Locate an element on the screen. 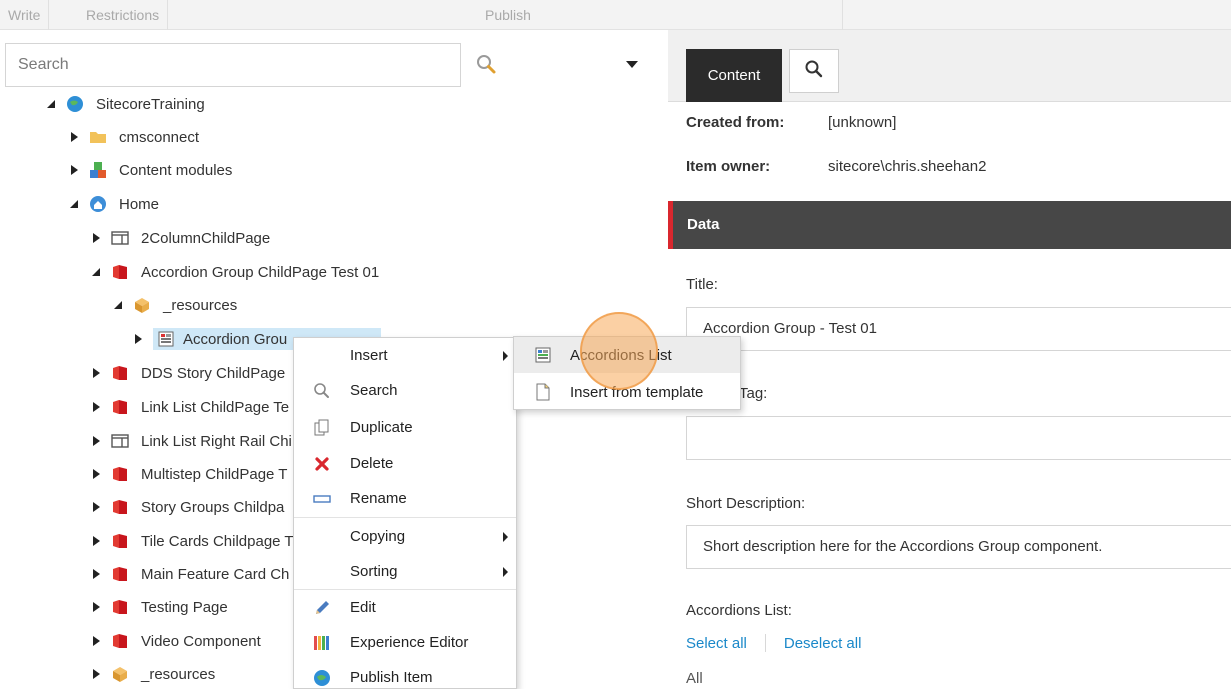 Image resolution: width=1231 pixels, height=689 pixels. chevron-down-icon is located at coordinates (632, 64).